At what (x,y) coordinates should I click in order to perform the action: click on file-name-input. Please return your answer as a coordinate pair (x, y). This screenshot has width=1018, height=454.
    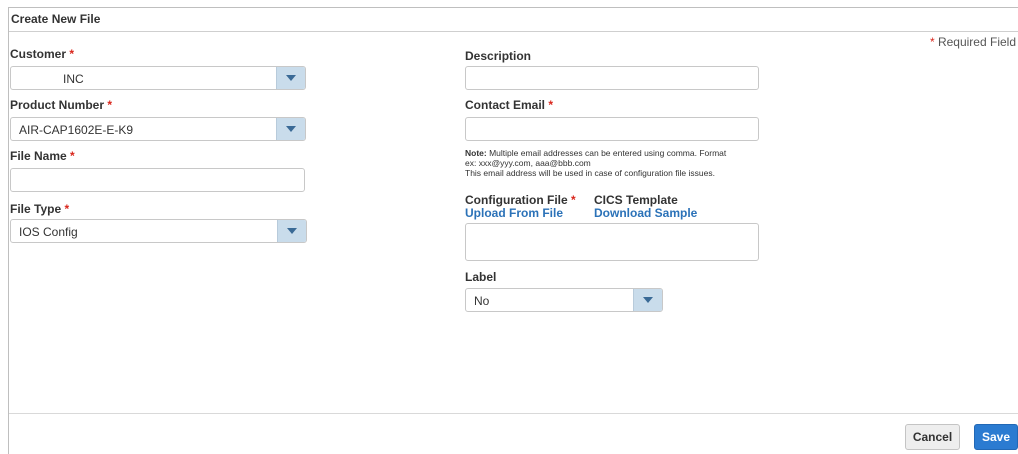
    Looking at the image, I should click on (157, 180).